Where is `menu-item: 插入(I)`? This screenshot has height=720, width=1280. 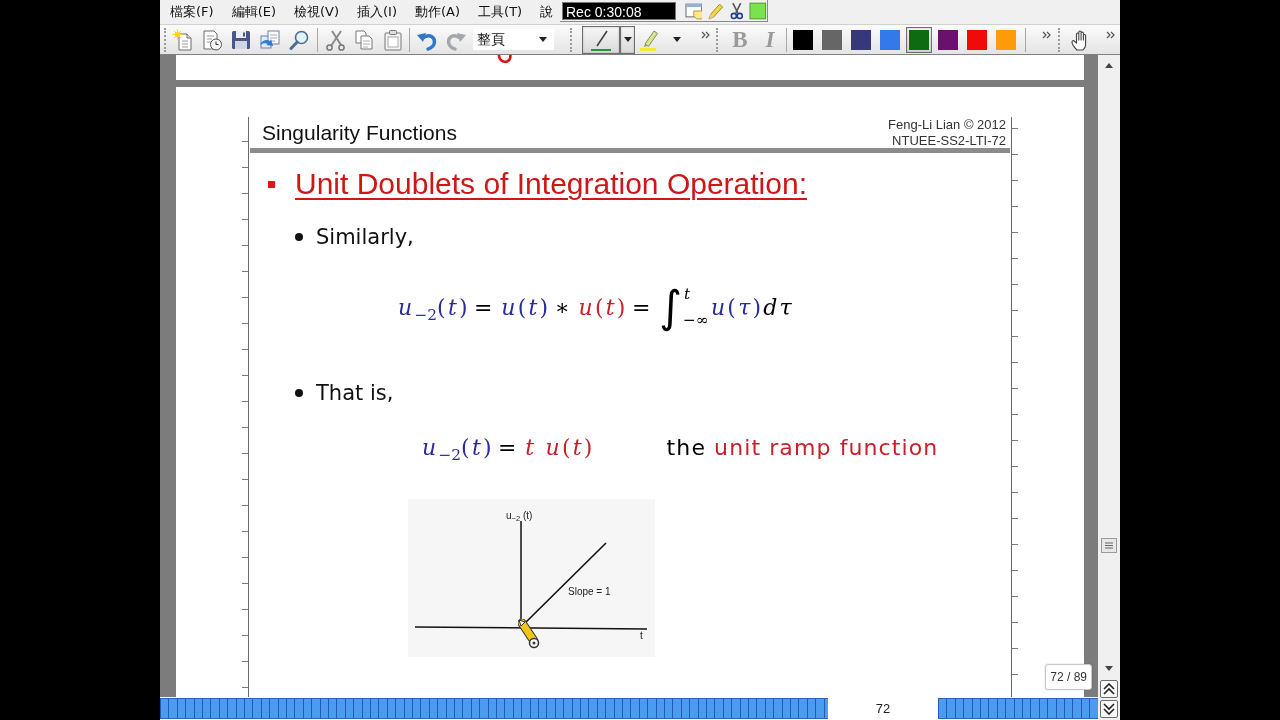 menu-item: 插入(I) is located at coordinates (377, 12).